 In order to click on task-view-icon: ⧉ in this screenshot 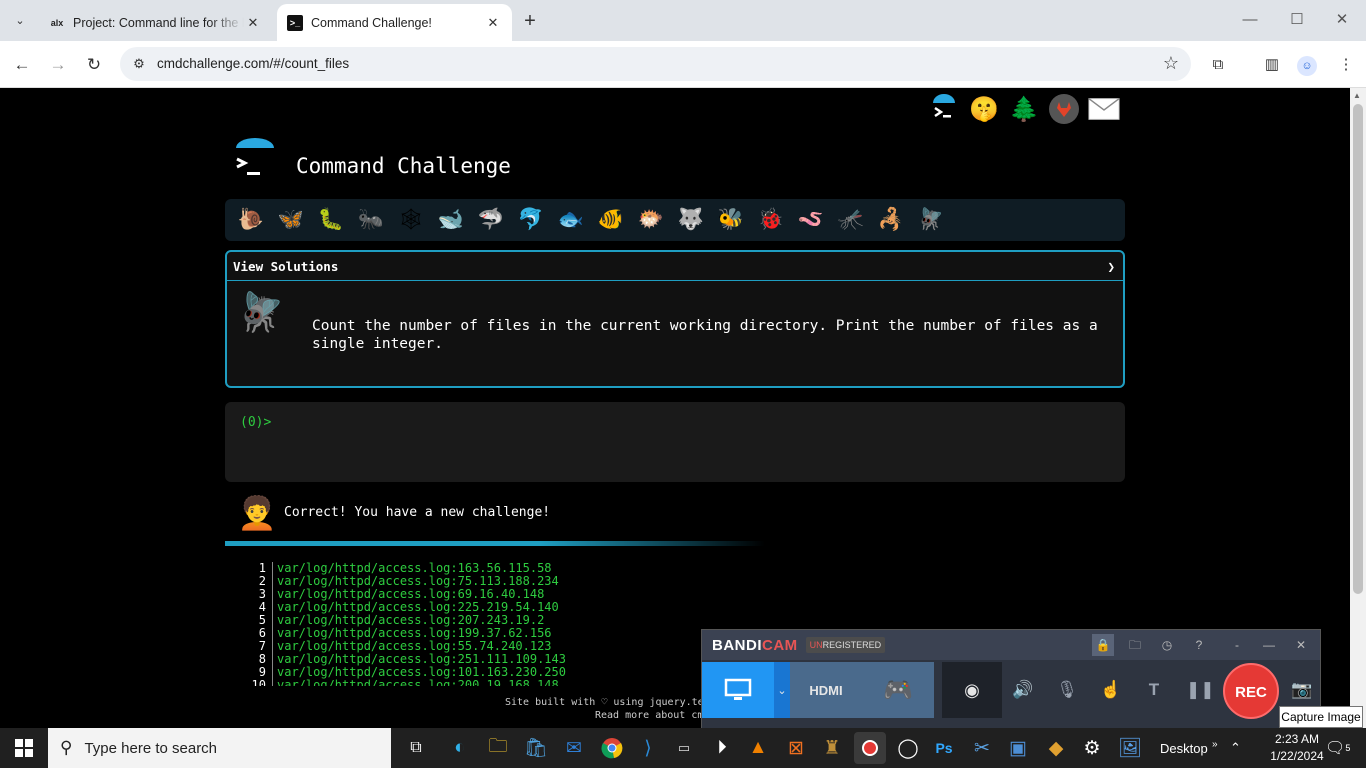, I will do `click(416, 748)`.